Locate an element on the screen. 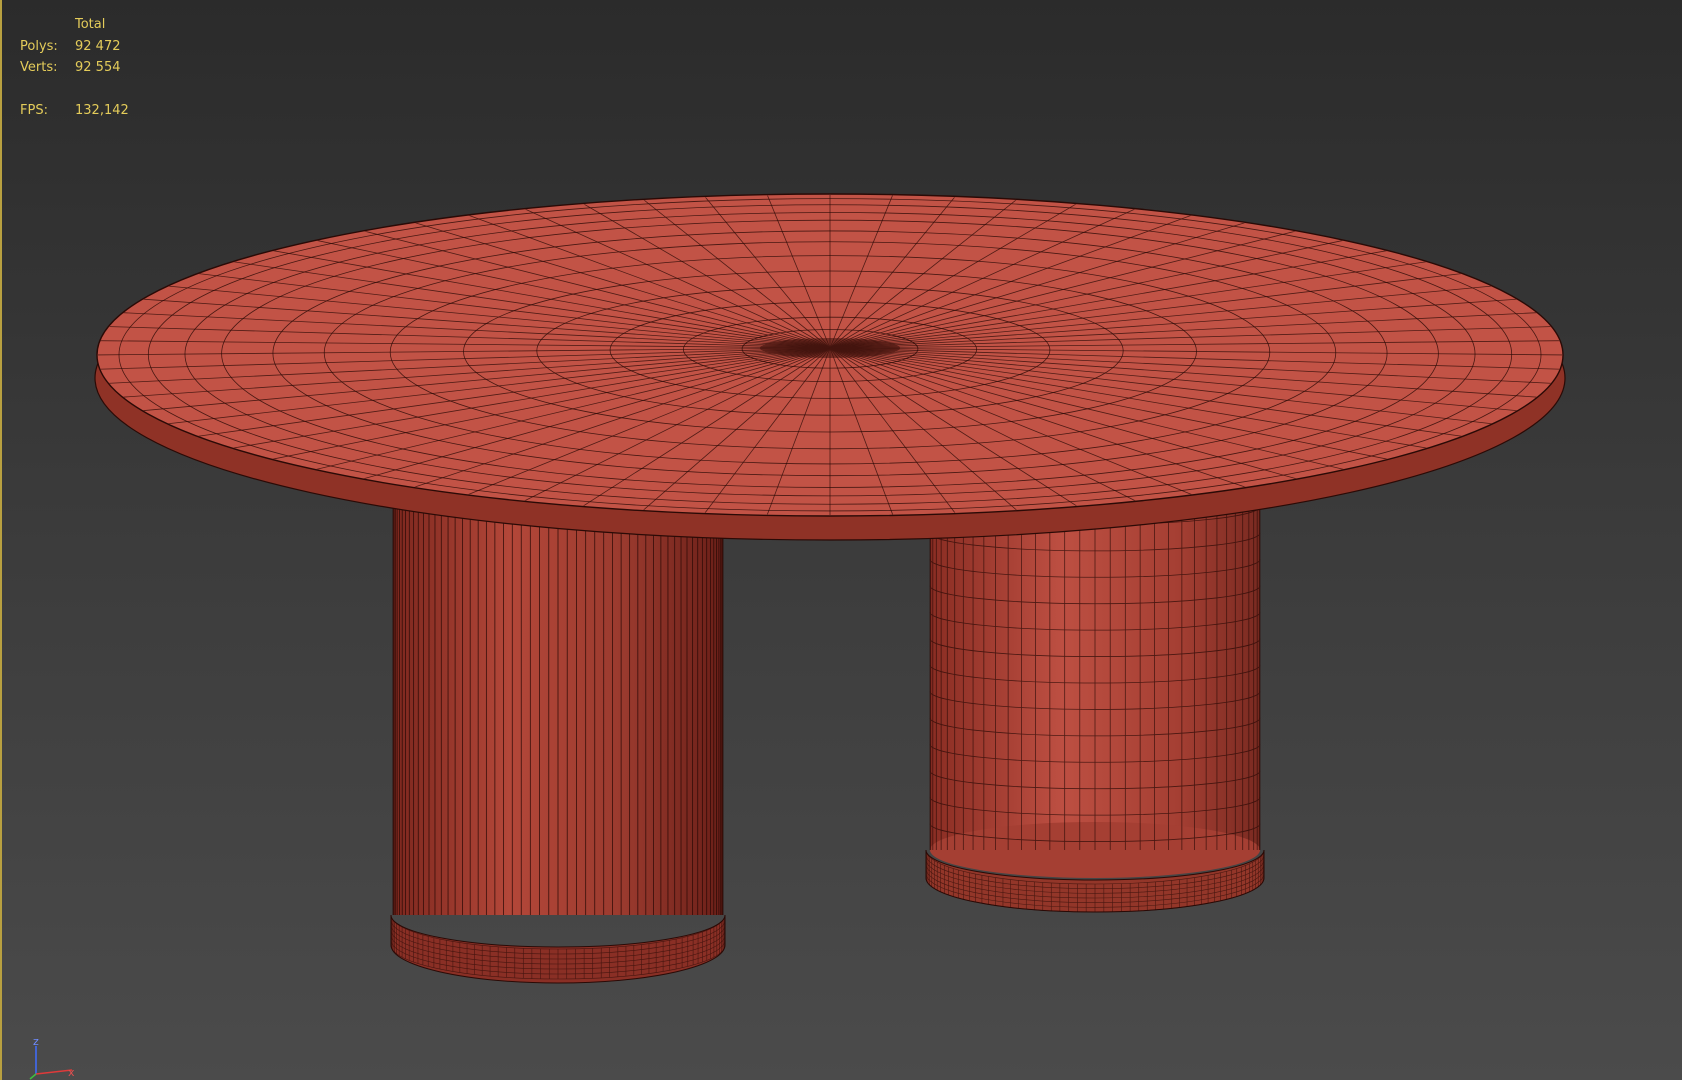  polys-label: Polys: is located at coordinates (39, 46).